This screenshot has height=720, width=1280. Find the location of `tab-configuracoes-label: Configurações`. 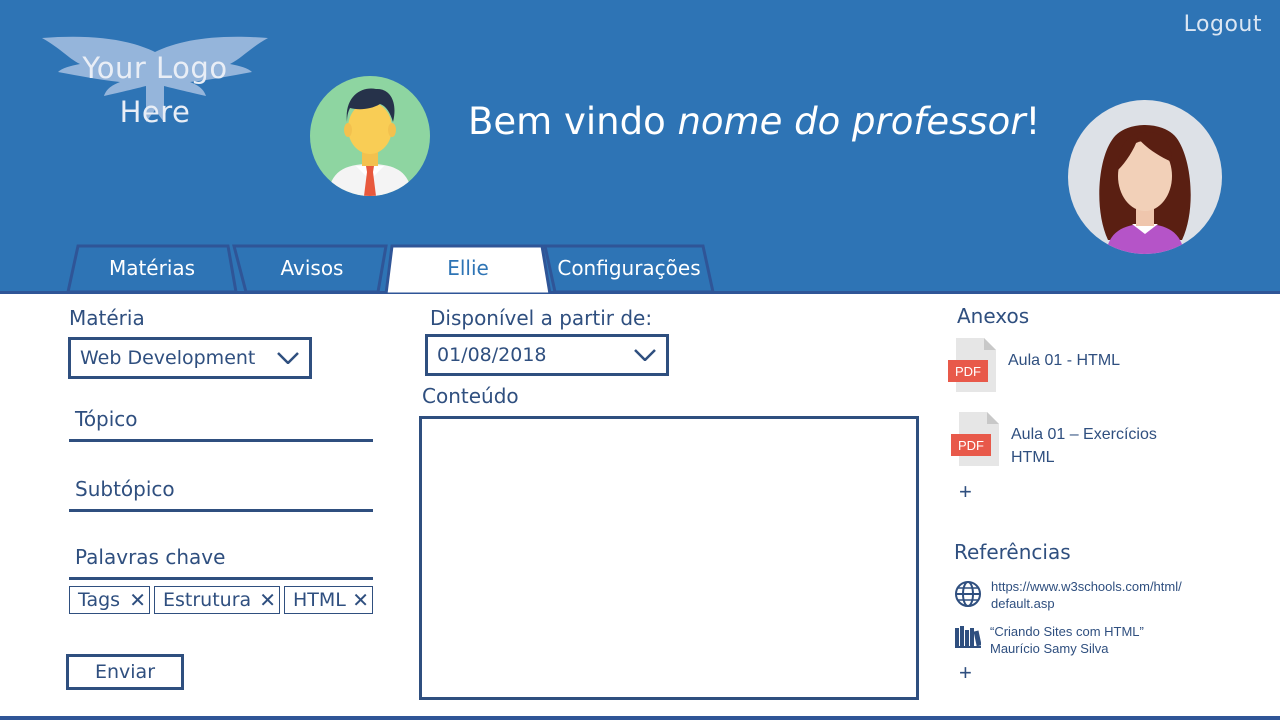

tab-configuracoes-label: Configurações is located at coordinates (629, 268).